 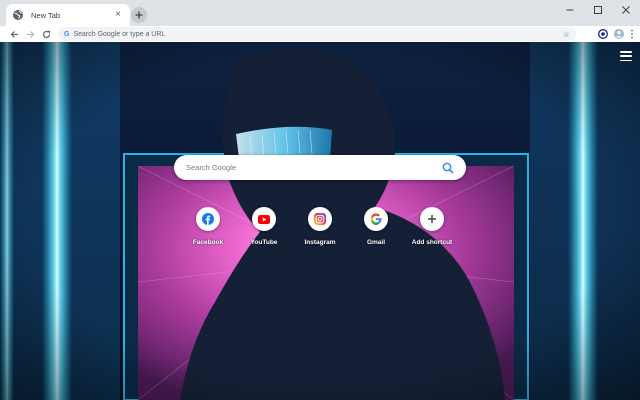 What do you see at coordinates (317, 34) in the screenshot?
I see `omnibox: G Search Google or type a URL ☆` at bounding box center [317, 34].